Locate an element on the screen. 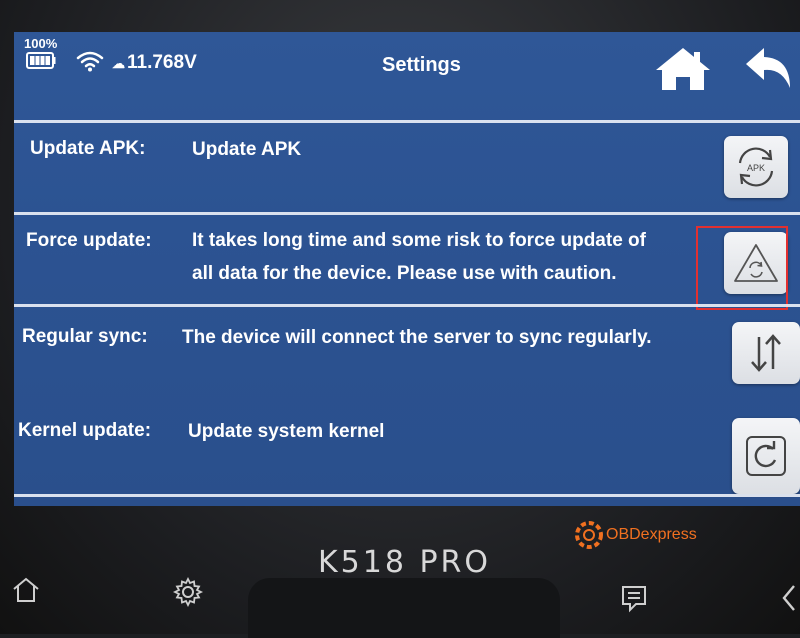 The width and height of the screenshot is (800, 638). home-icon is located at coordinates (683, 69).